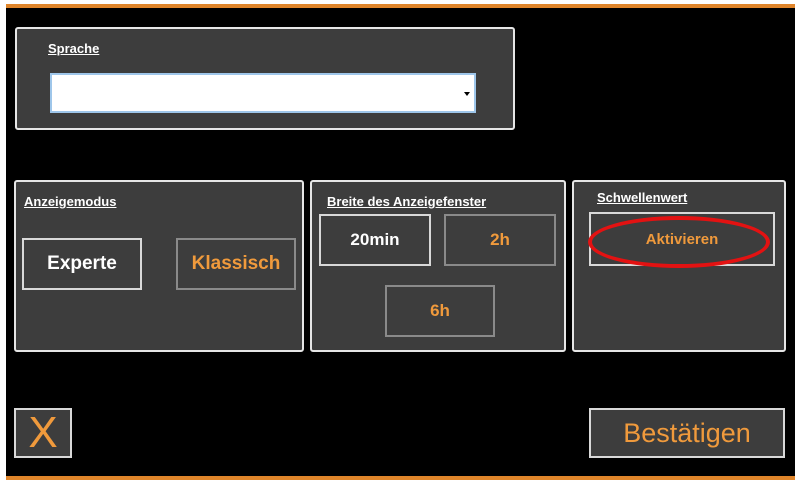  What do you see at coordinates (642, 197) in the screenshot?
I see `threshold-panel-title: Schwellenwert` at bounding box center [642, 197].